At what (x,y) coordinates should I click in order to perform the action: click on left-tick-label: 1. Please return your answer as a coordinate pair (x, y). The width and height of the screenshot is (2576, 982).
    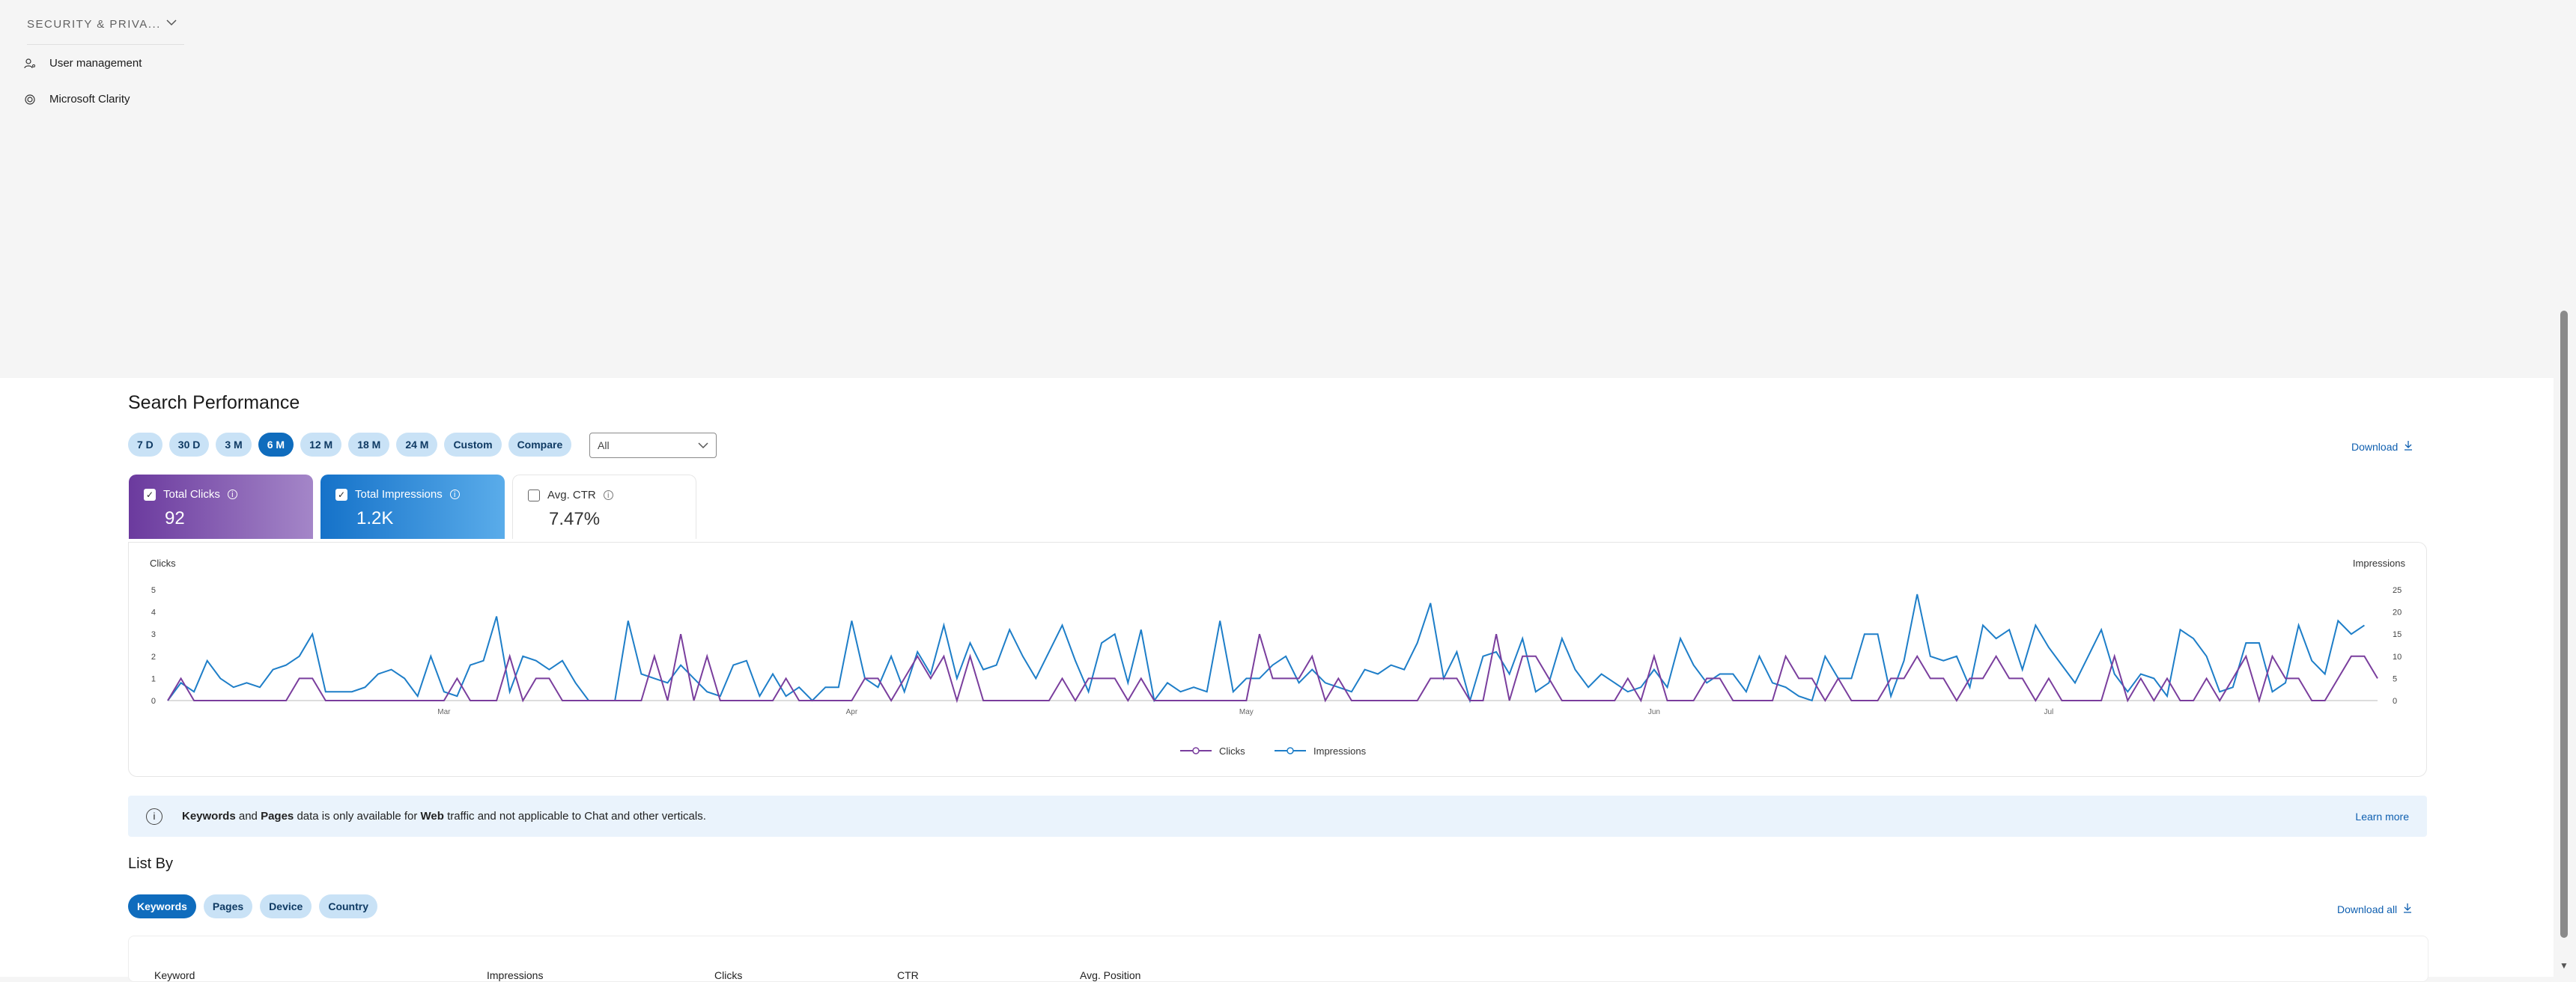
    Looking at the image, I should click on (153, 678).